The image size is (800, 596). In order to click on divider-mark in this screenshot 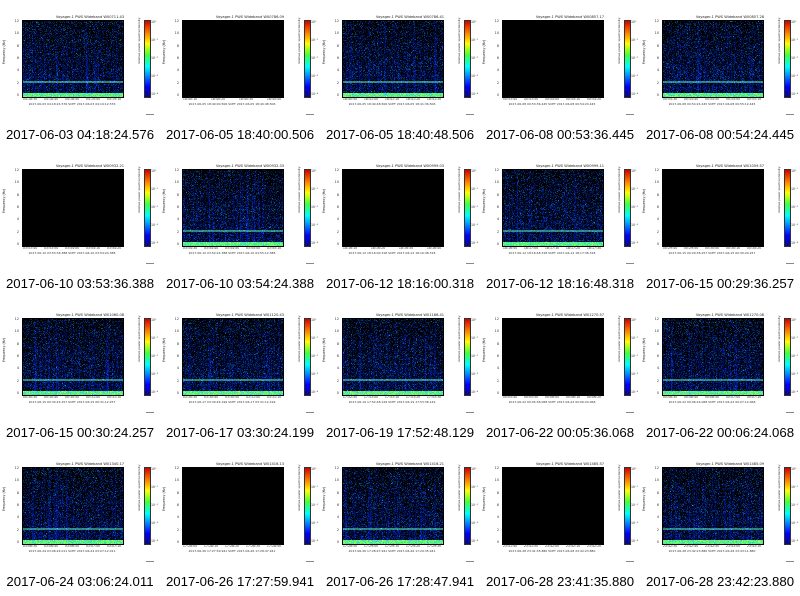, I will do `click(310, 561)`.